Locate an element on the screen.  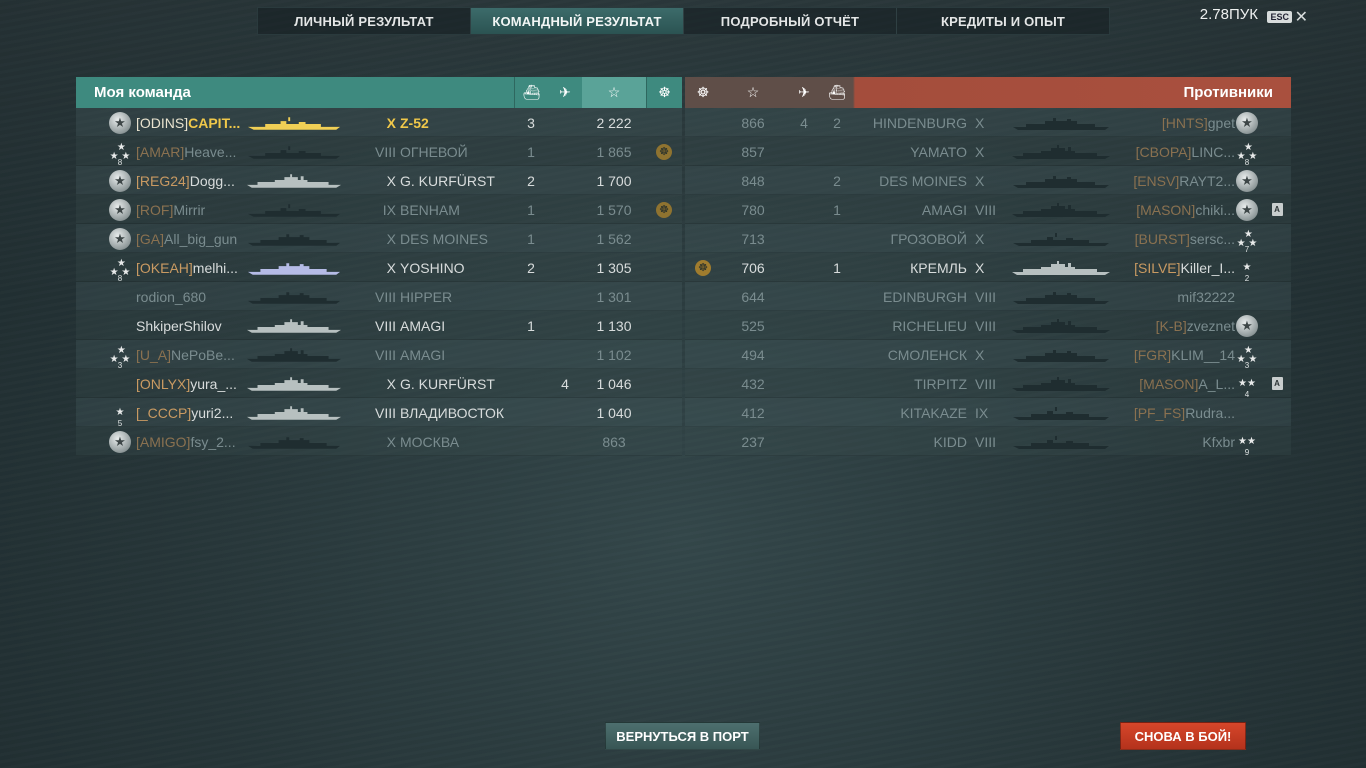
clan-tag: [MASON] is located at coordinates (1169, 383).